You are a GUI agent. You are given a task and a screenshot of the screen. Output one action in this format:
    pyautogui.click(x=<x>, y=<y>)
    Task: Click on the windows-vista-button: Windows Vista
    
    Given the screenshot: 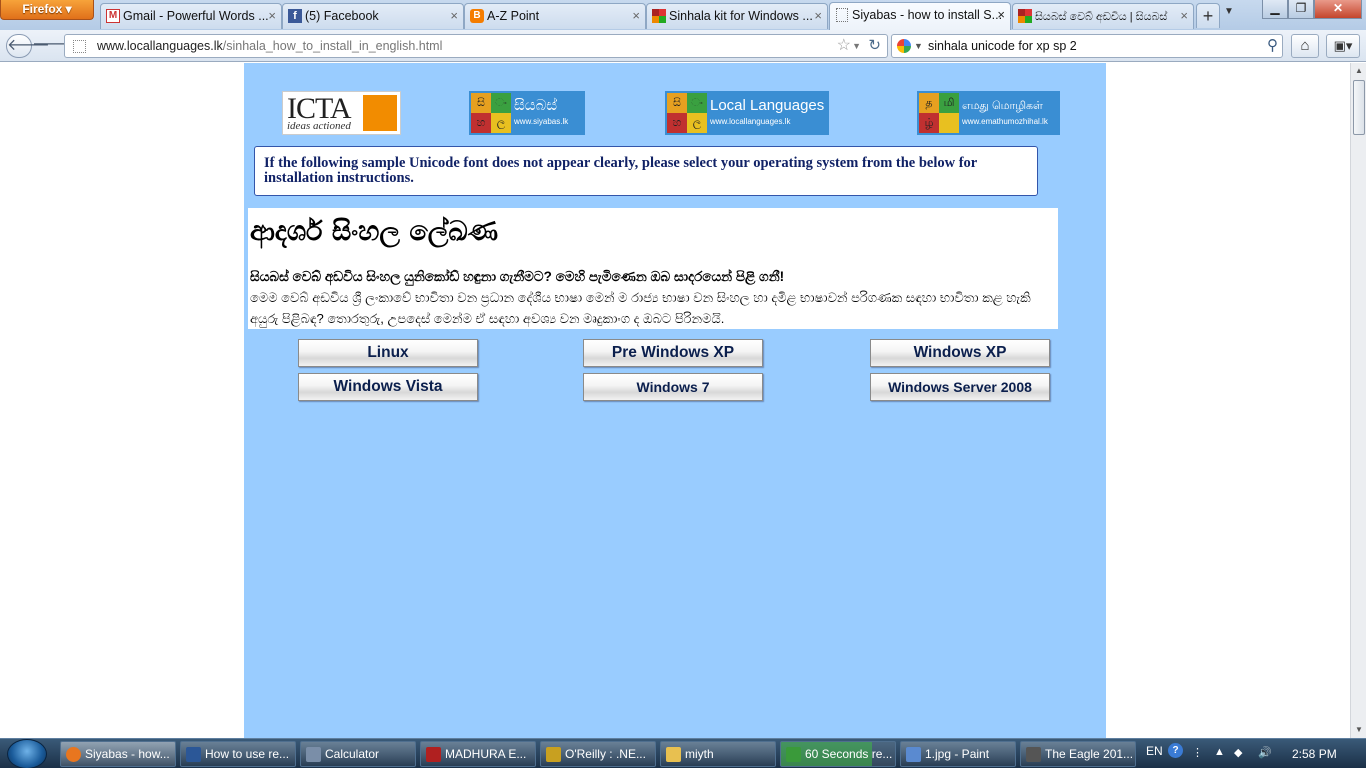 What is the action you would take?
    pyautogui.click(x=388, y=387)
    